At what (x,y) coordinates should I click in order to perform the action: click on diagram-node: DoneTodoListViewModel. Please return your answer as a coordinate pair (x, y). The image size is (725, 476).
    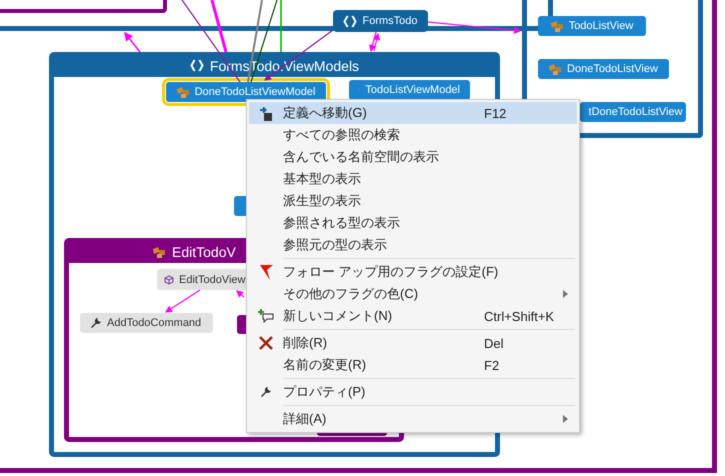
    Looking at the image, I should click on (246, 92).